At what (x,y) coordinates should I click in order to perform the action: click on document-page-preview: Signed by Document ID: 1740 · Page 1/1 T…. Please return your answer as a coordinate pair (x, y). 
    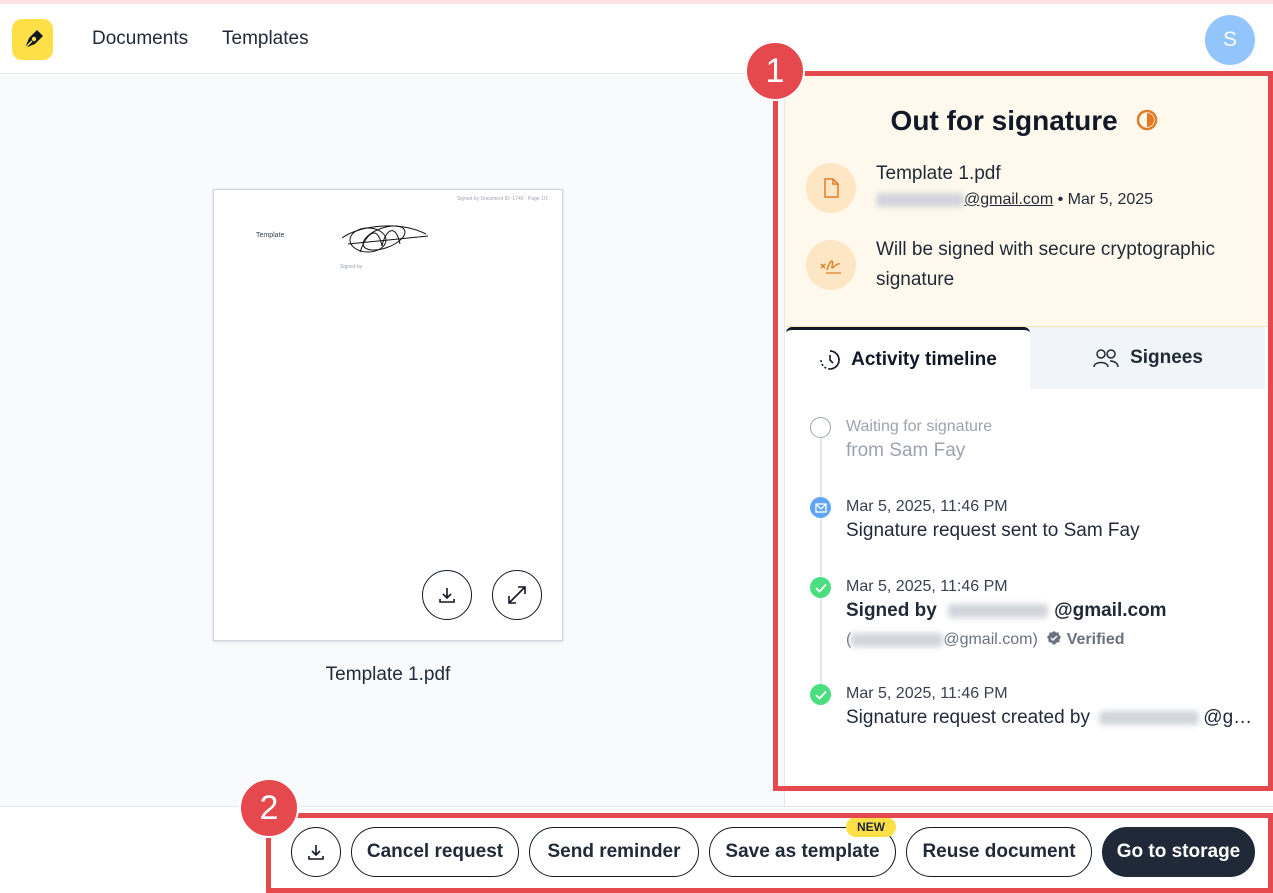
    Looking at the image, I should click on (388, 415).